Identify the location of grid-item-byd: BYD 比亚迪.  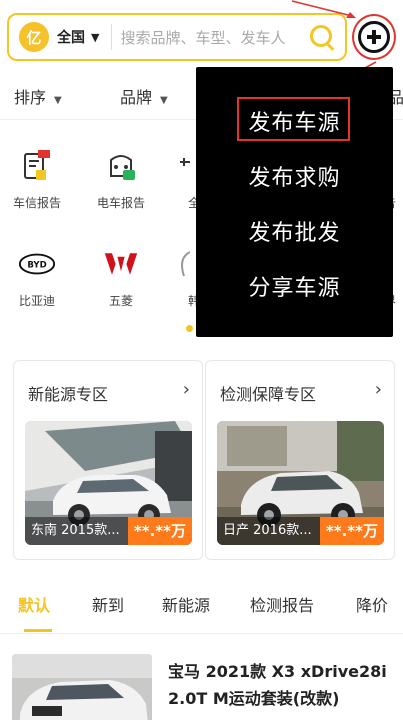
(37, 277).